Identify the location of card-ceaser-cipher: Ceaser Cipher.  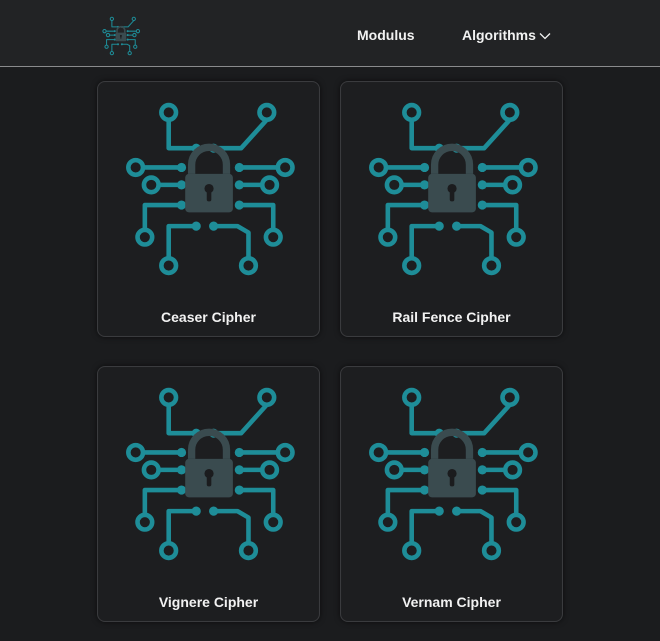
(208, 209).